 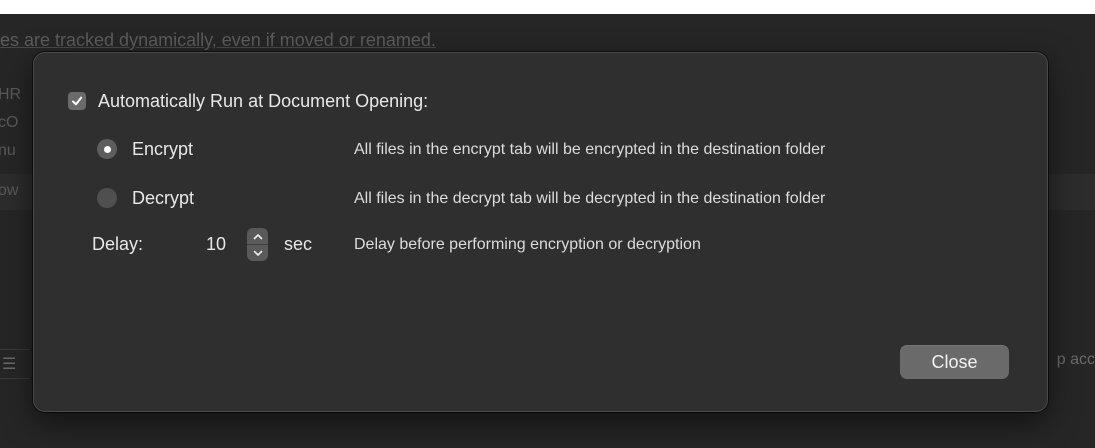 I want to click on checkmark-icon, so click(x=77, y=101).